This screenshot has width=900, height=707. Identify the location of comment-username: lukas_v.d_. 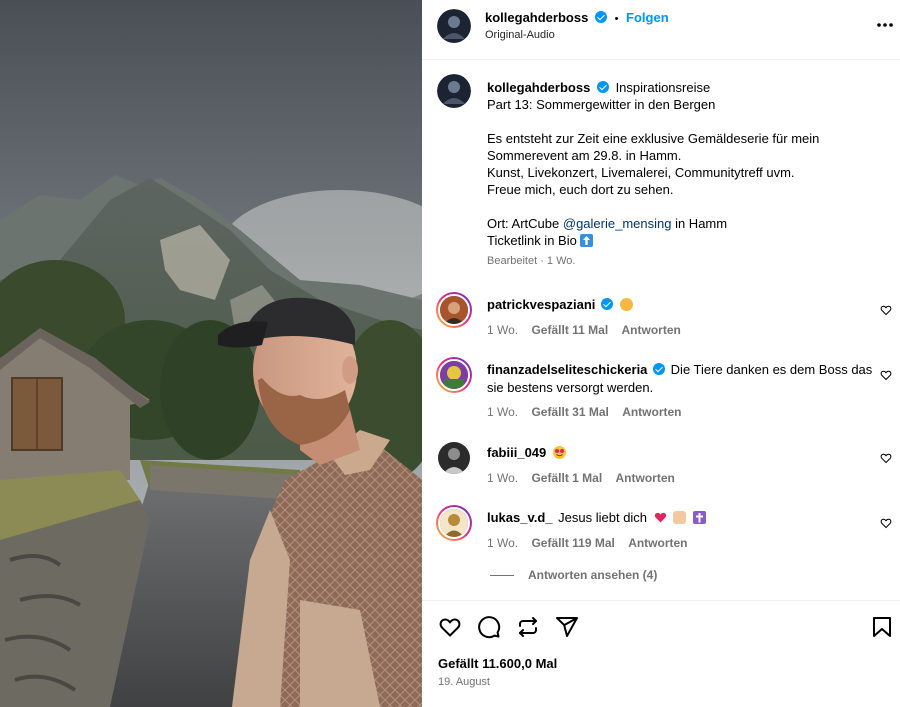
(520, 517).